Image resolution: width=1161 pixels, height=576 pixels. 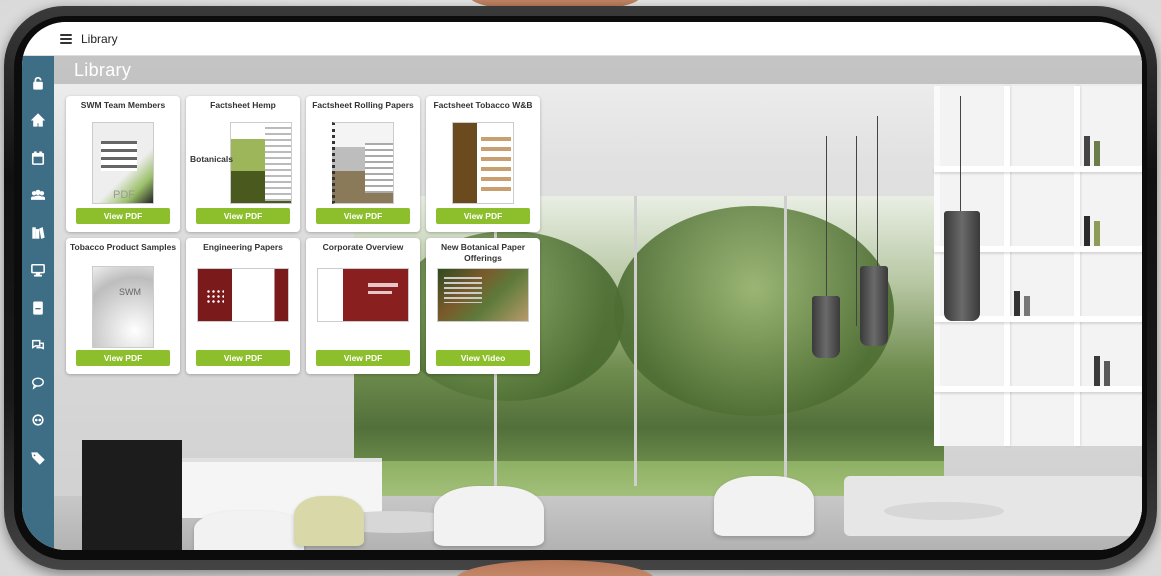 I want to click on card-title: Factsheet Hemp, so click(x=243, y=105).